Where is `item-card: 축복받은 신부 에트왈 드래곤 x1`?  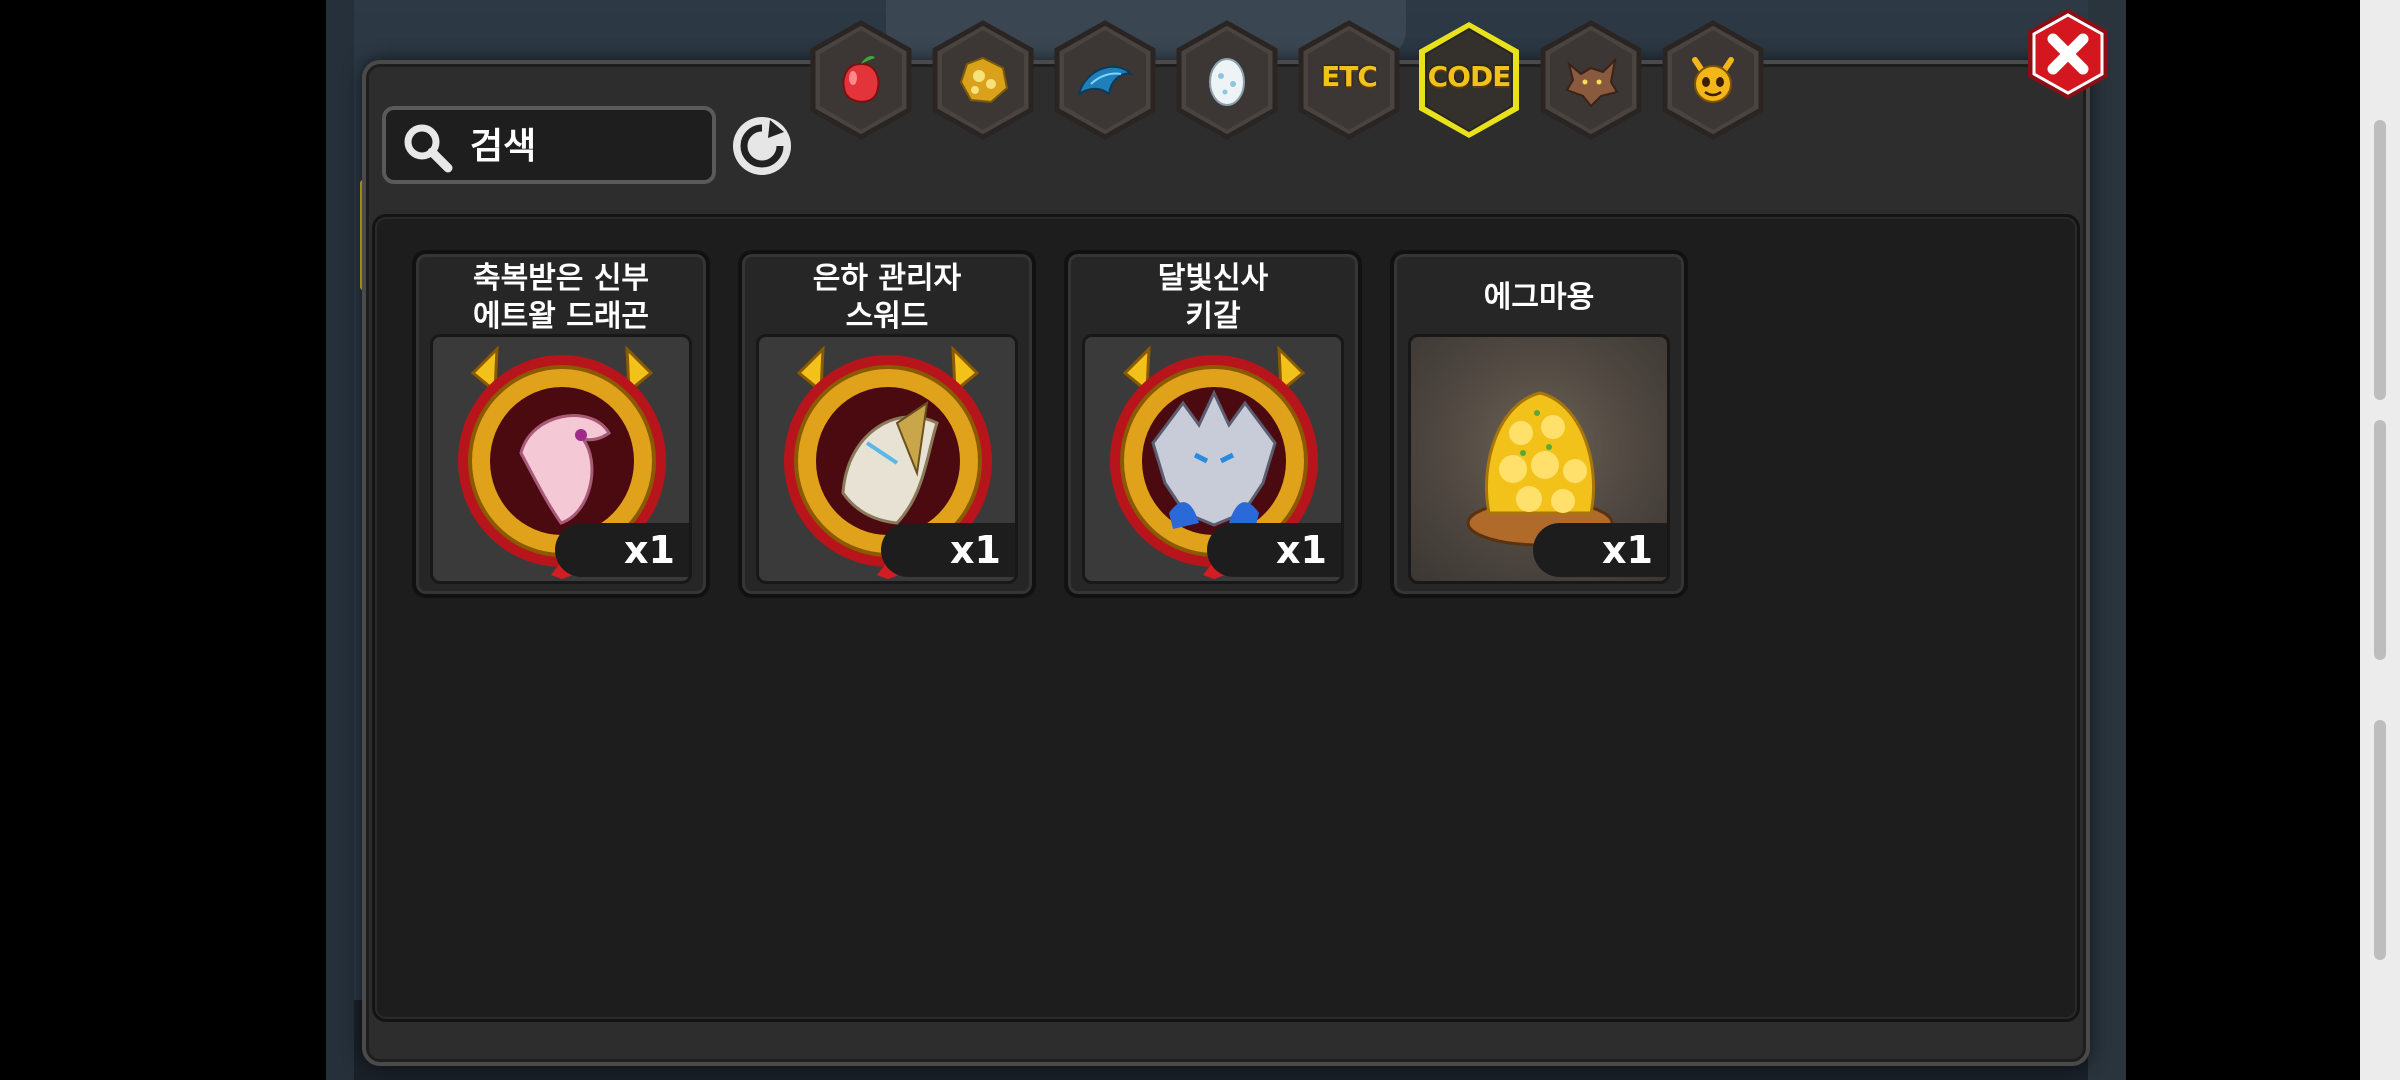 item-card: 축복받은 신부 에트왈 드래곤 x1 is located at coordinates (561, 424).